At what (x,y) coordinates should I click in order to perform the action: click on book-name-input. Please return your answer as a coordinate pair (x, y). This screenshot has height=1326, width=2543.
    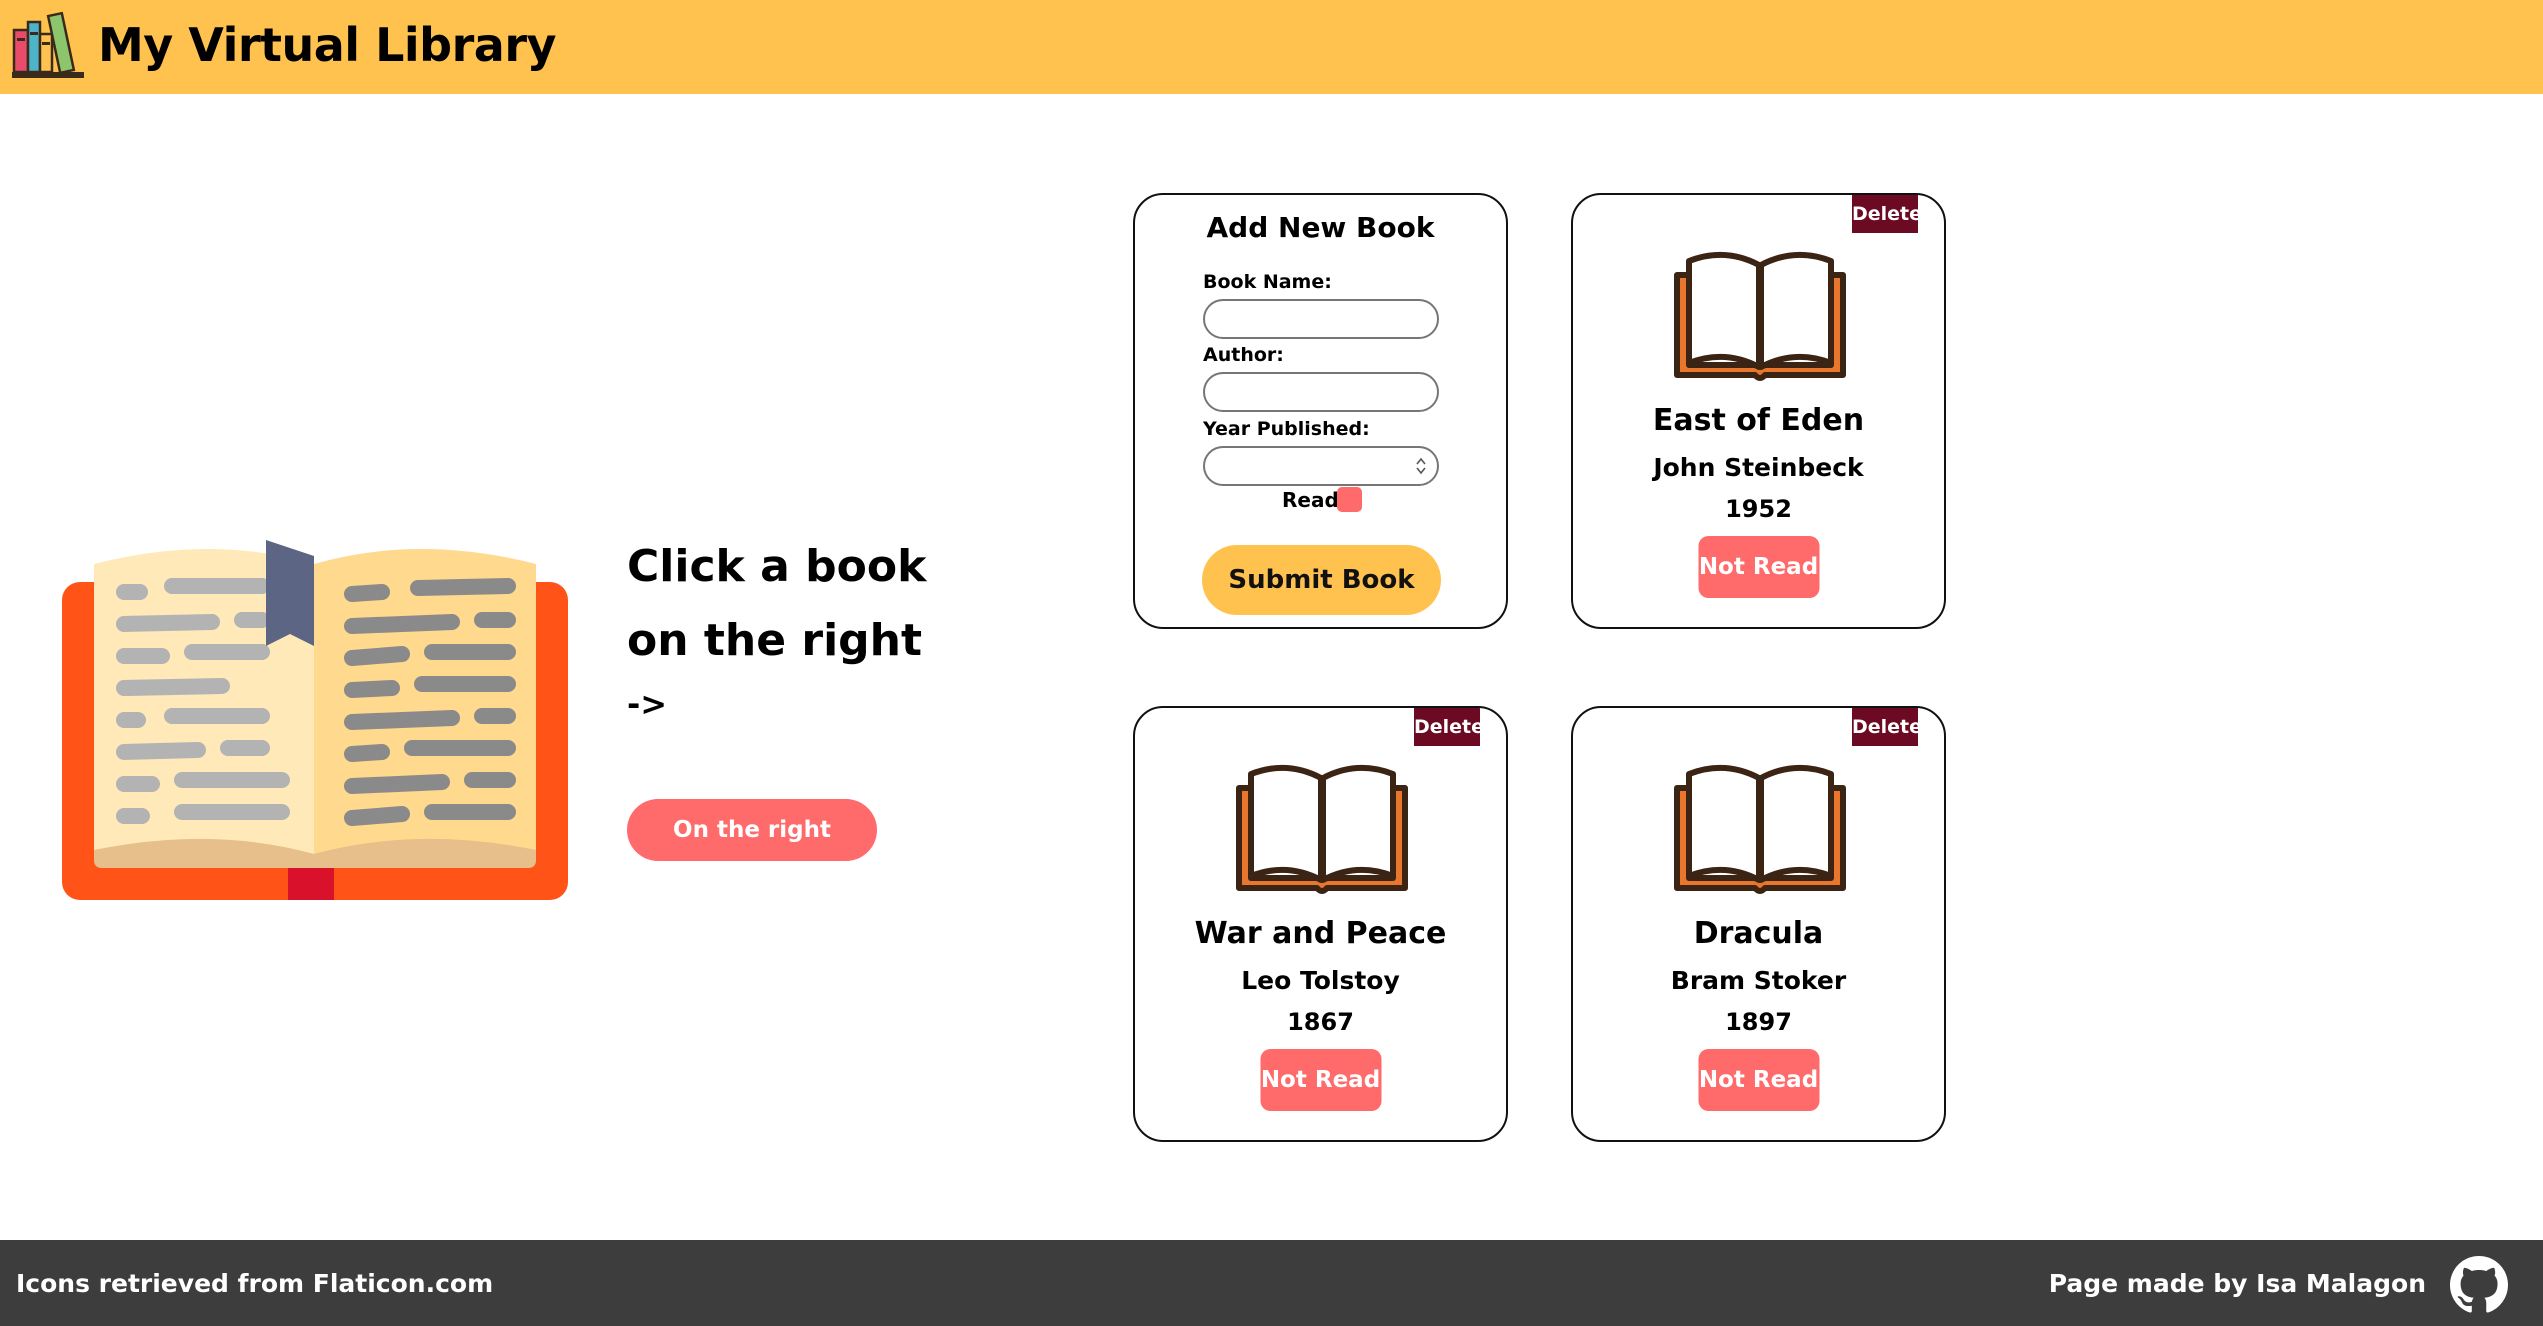
    Looking at the image, I should click on (1321, 319).